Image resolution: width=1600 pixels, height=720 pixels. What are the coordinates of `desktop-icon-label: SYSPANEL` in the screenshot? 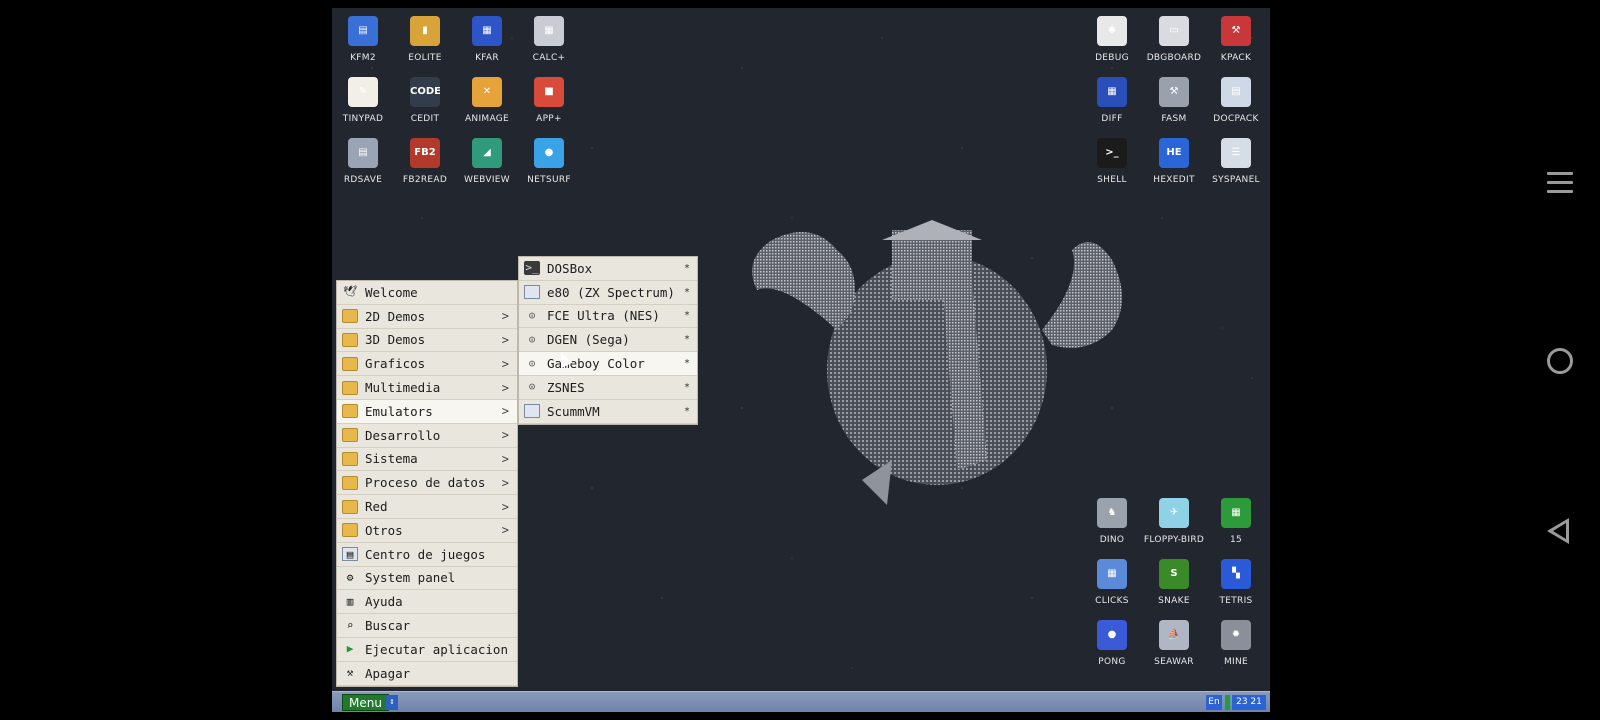 It's located at (1236, 180).